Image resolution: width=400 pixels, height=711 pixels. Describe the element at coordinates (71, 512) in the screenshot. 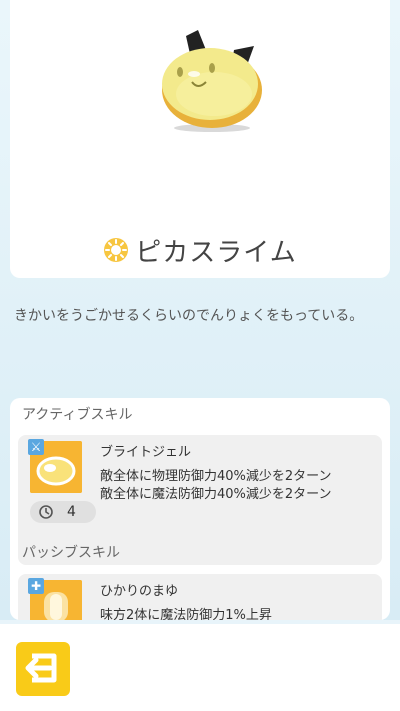

I see `cooldown-value: 4` at that location.